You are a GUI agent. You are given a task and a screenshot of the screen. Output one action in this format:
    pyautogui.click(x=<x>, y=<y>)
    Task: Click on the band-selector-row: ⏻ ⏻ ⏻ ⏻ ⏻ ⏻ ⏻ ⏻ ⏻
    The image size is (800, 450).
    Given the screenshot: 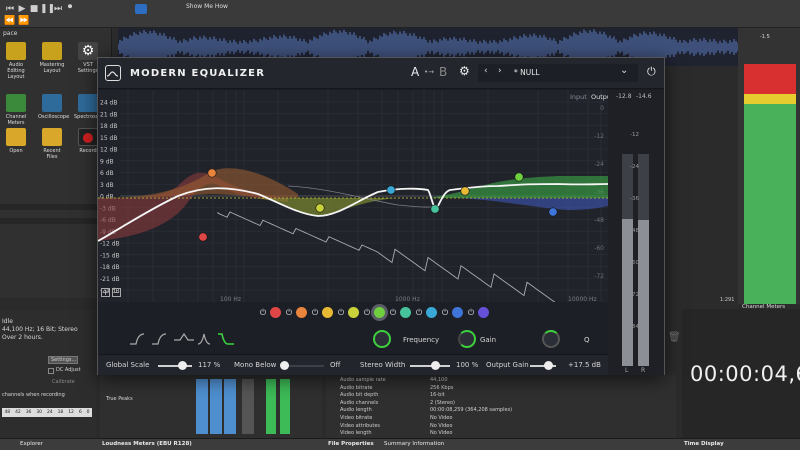 What is the action you would take?
    pyautogui.click(x=353, y=313)
    